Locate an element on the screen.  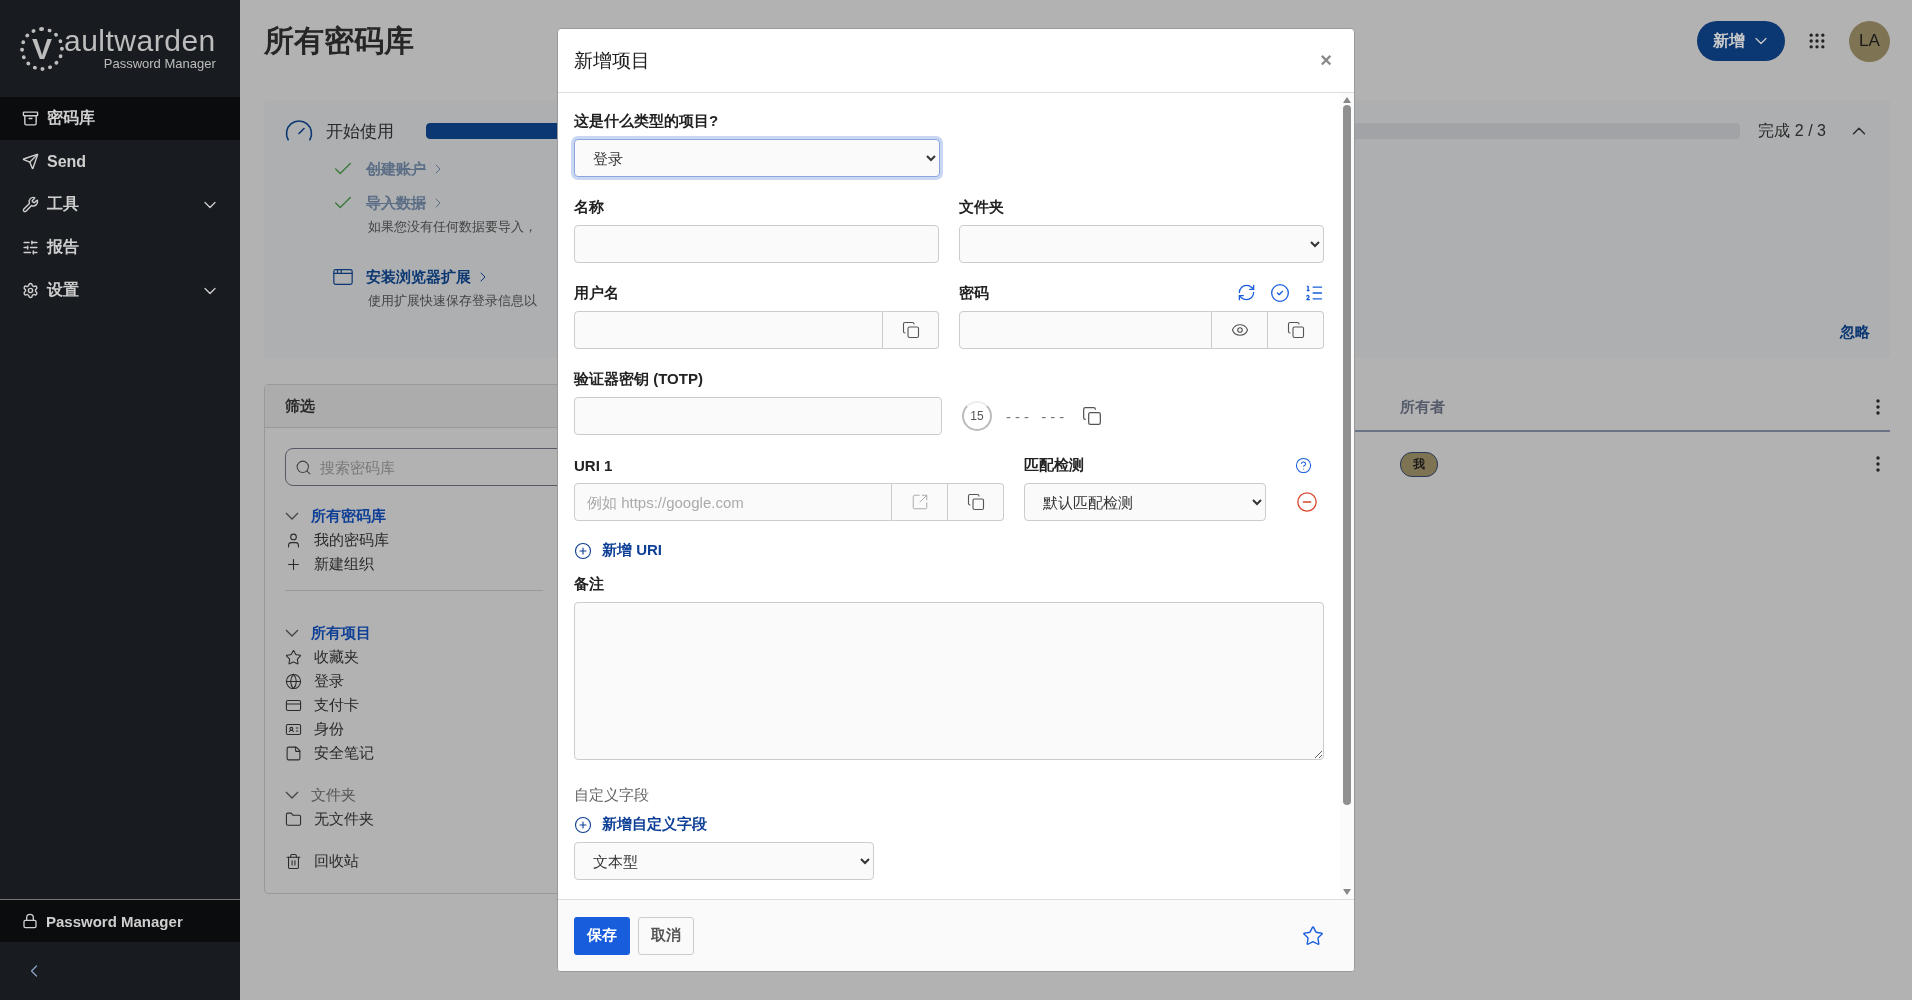
cancel-button: 取消 is located at coordinates (666, 935).